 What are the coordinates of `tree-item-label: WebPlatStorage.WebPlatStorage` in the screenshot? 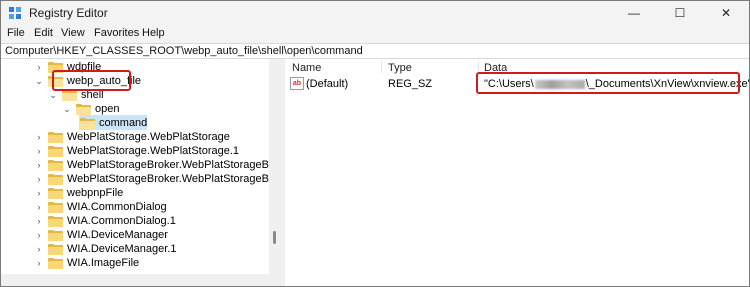 It's located at (148, 137).